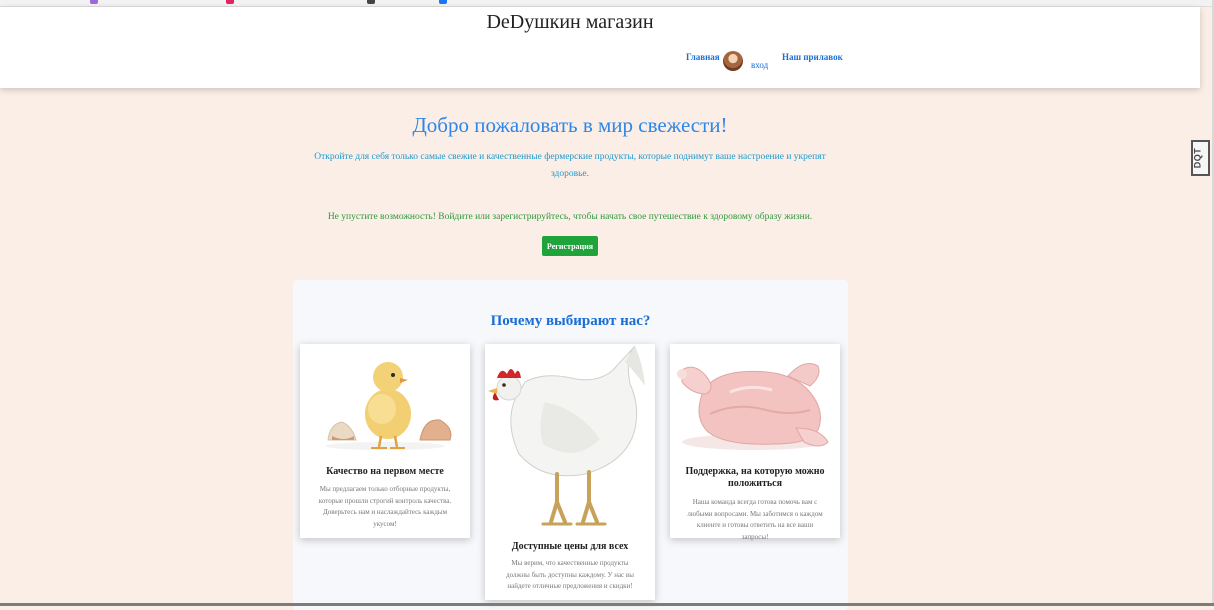 This screenshot has width=1214, height=610. What do you see at coordinates (230, 2) in the screenshot?
I see `instagram-favicon` at bounding box center [230, 2].